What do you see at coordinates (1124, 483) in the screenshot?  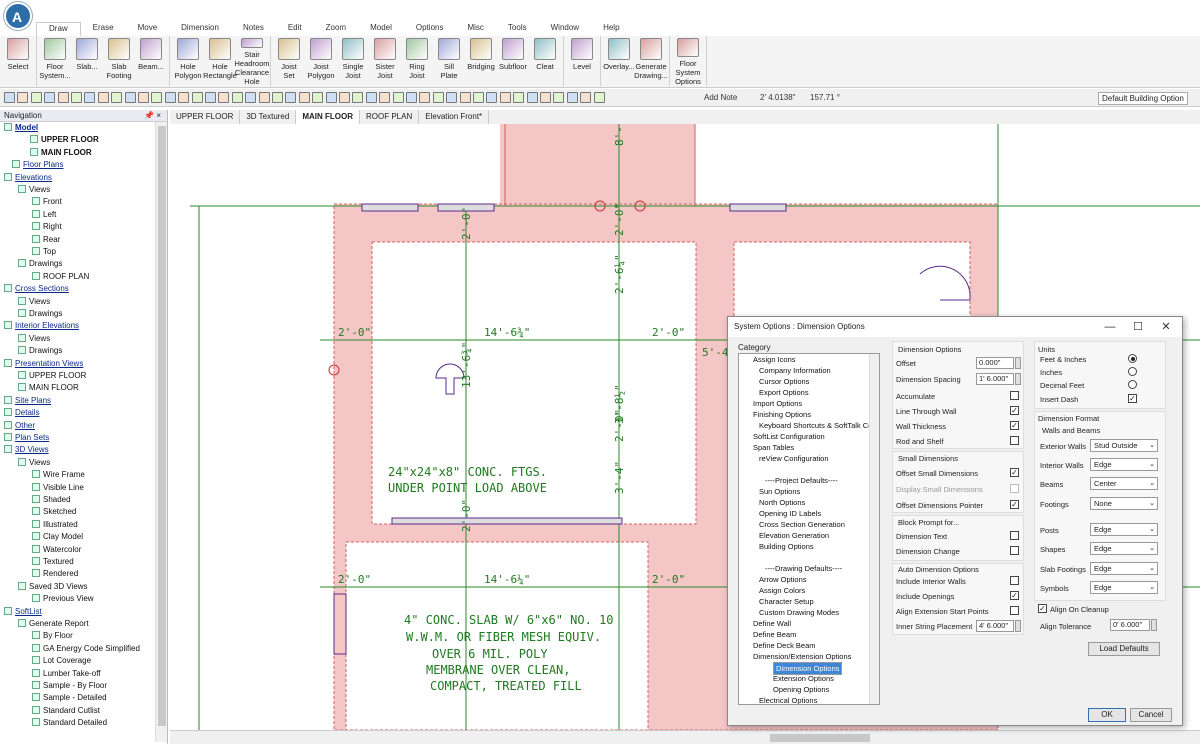 I see `beams-select: Center ⌄` at bounding box center [1124, 483].